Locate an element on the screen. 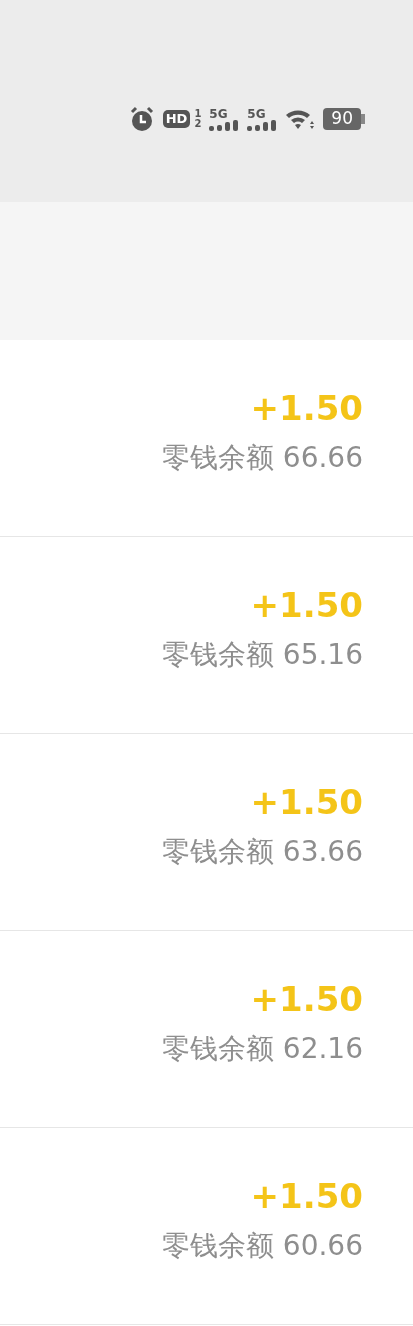  sim-label: 2 is located at coordinates (198, 124).